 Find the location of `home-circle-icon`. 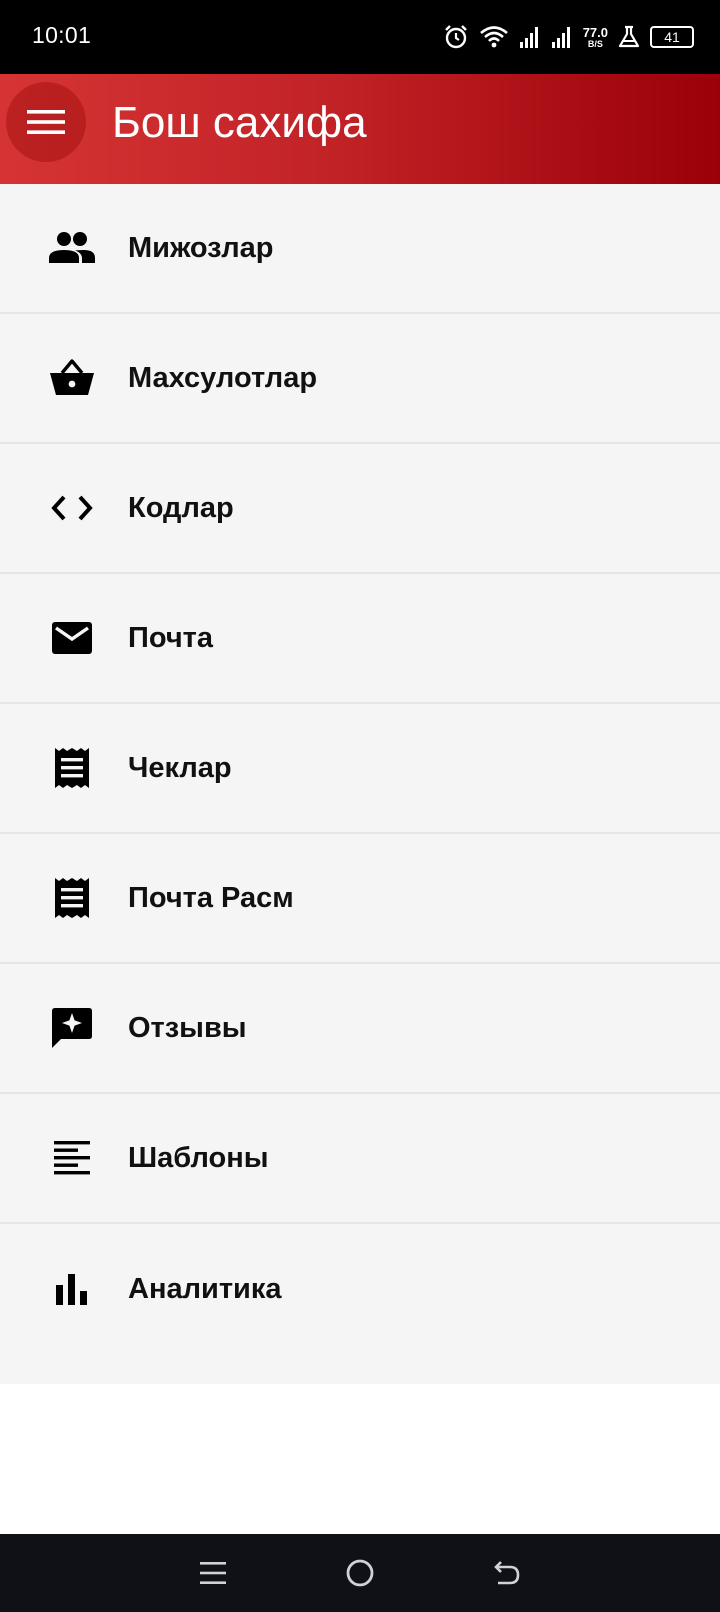

home-circle-icon is located at coordinates (360, 1573).